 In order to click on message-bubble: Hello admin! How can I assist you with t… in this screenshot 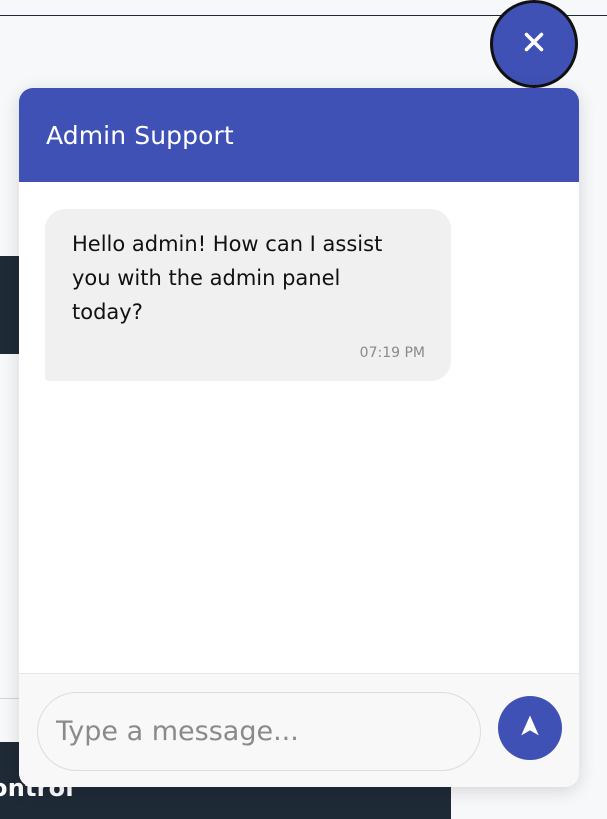, I will do `click(248, 295)`.